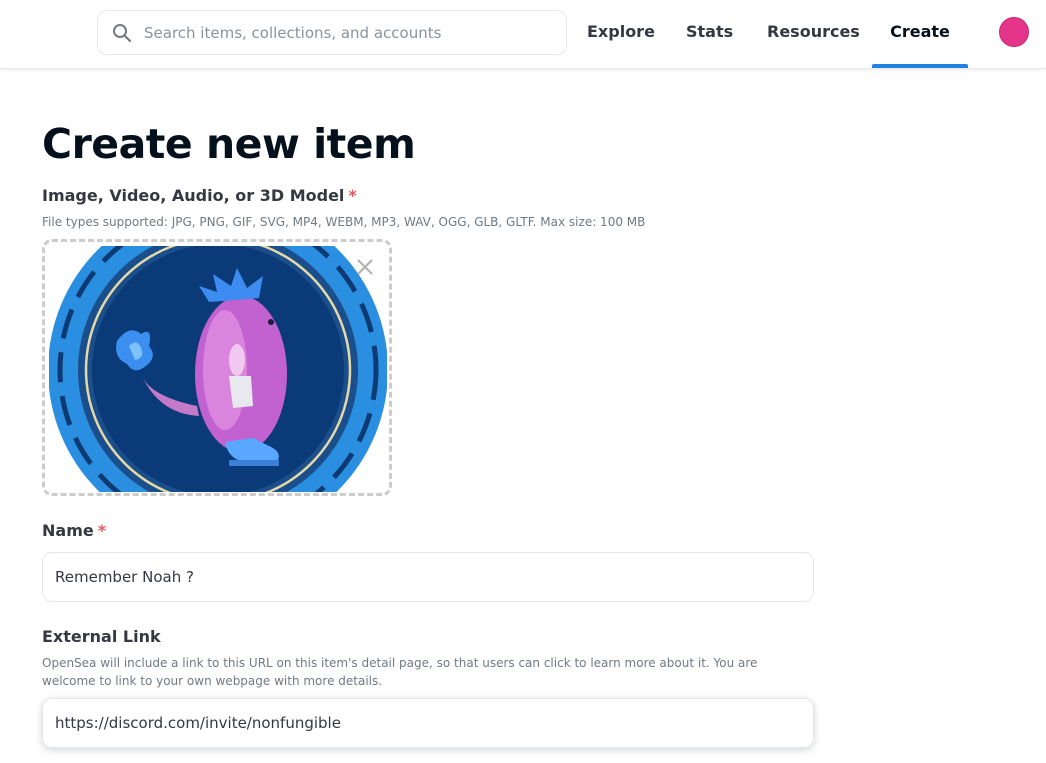 The height and width of the screenshot is (763, 1046). Describe the element at coordinates (920, 66) in the screenshot. I see `active-tab-indicator` at that location.